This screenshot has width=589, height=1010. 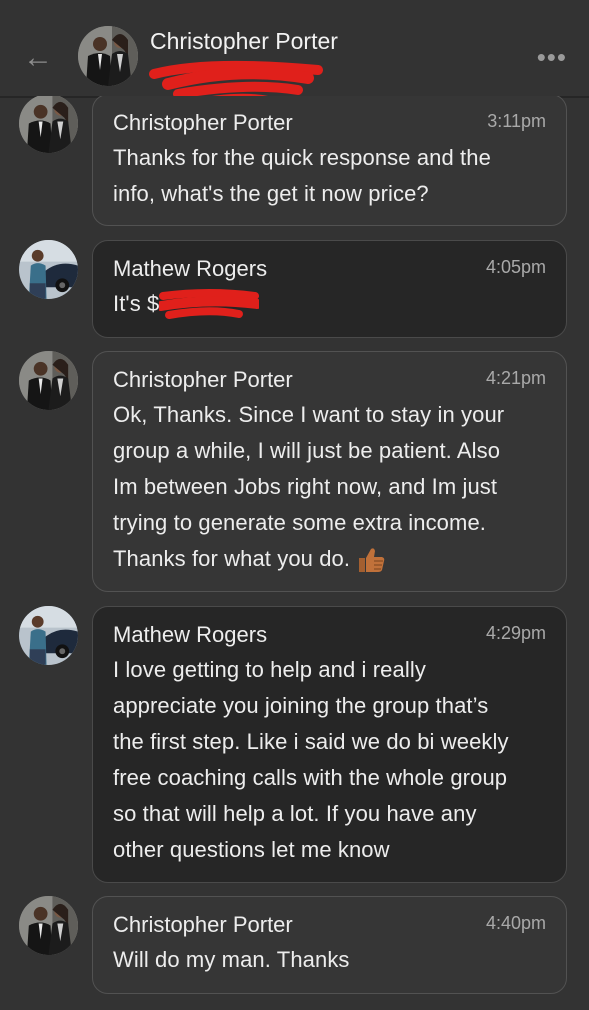 What do you see at coordinates (516, 121) in the screenshot?
I see `timestamp: 3:11pm` at bounding box center [516, 121].